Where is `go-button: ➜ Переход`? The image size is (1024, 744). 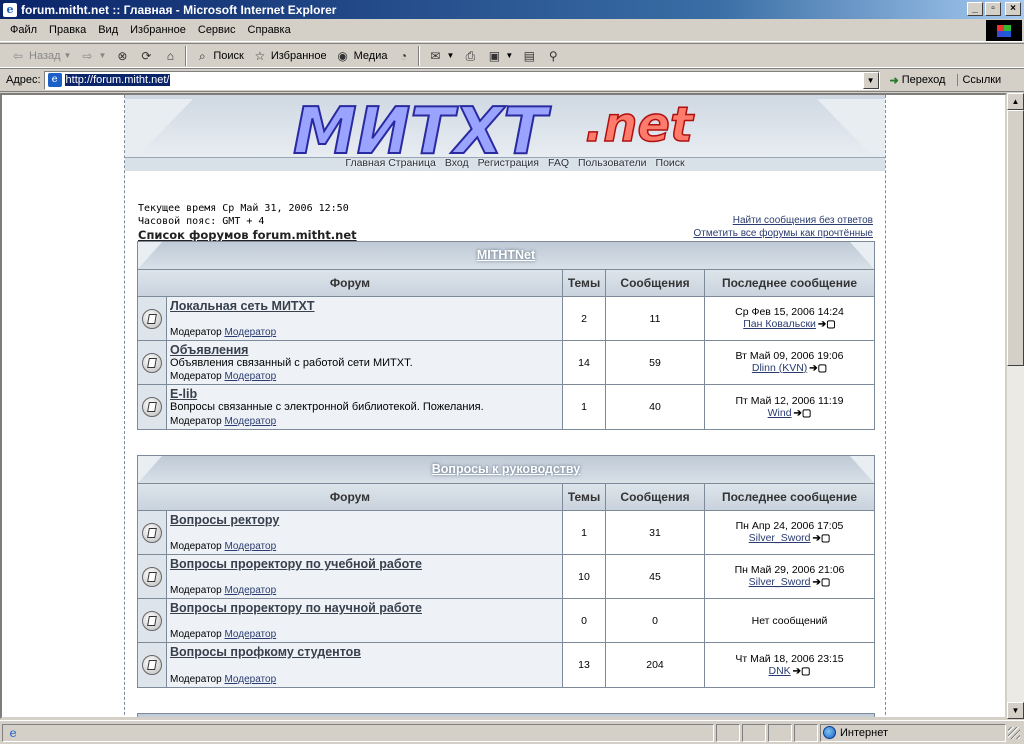
go-button: ➜ Переход is located at coordinates (918, 80).